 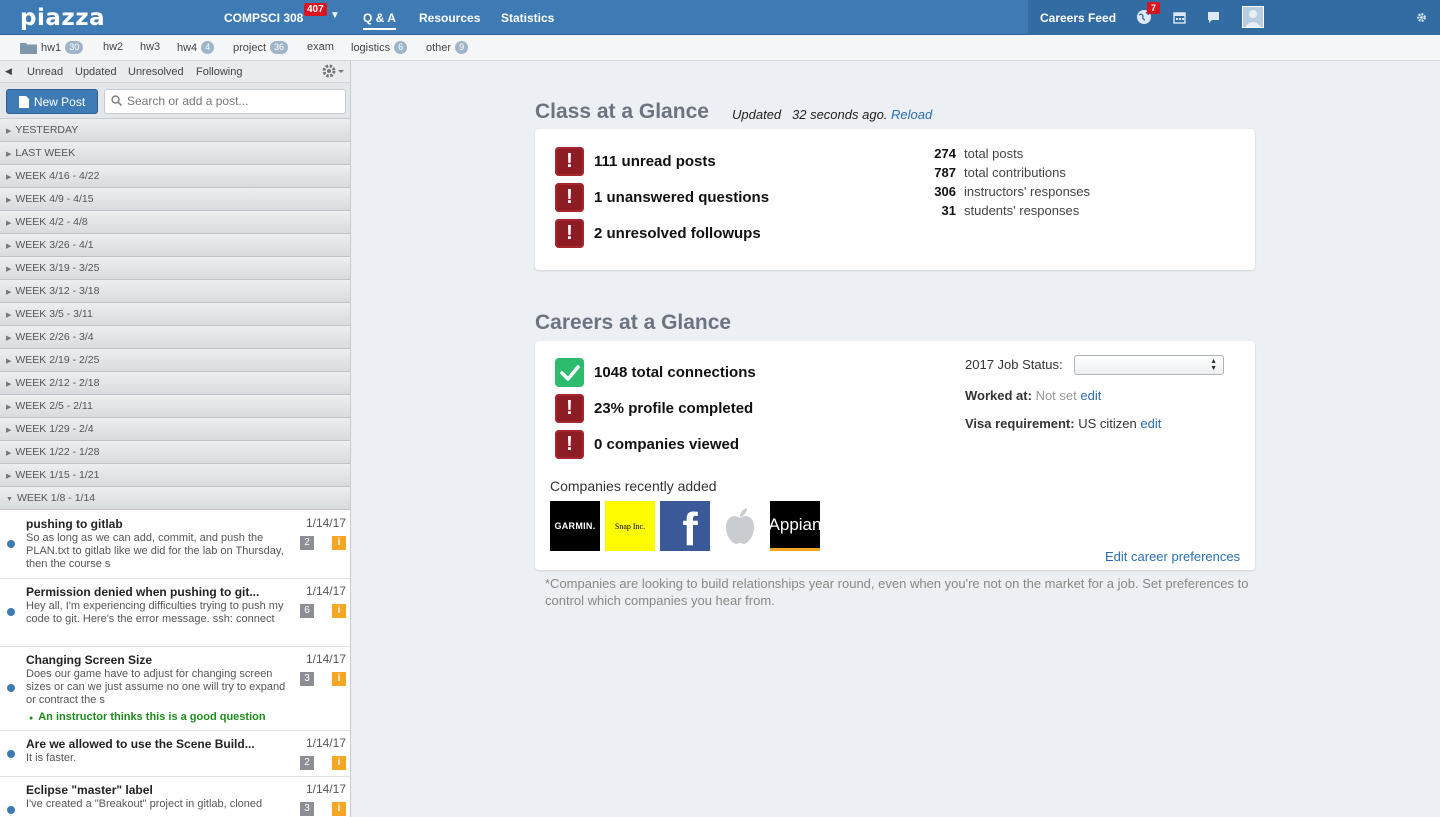 What do you see at coordinates (57, 452) in the screenshot?
I see `week-label: WEEK 1/22 - 1/28` at bounding box center [57, 452].